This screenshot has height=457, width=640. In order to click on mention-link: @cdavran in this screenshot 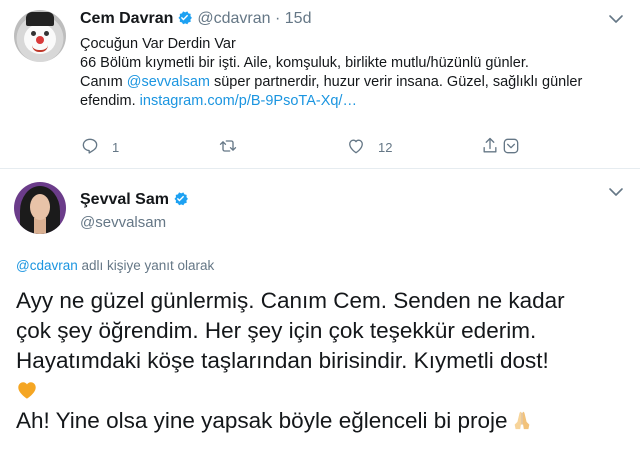, I will do `click(47, 265)`.